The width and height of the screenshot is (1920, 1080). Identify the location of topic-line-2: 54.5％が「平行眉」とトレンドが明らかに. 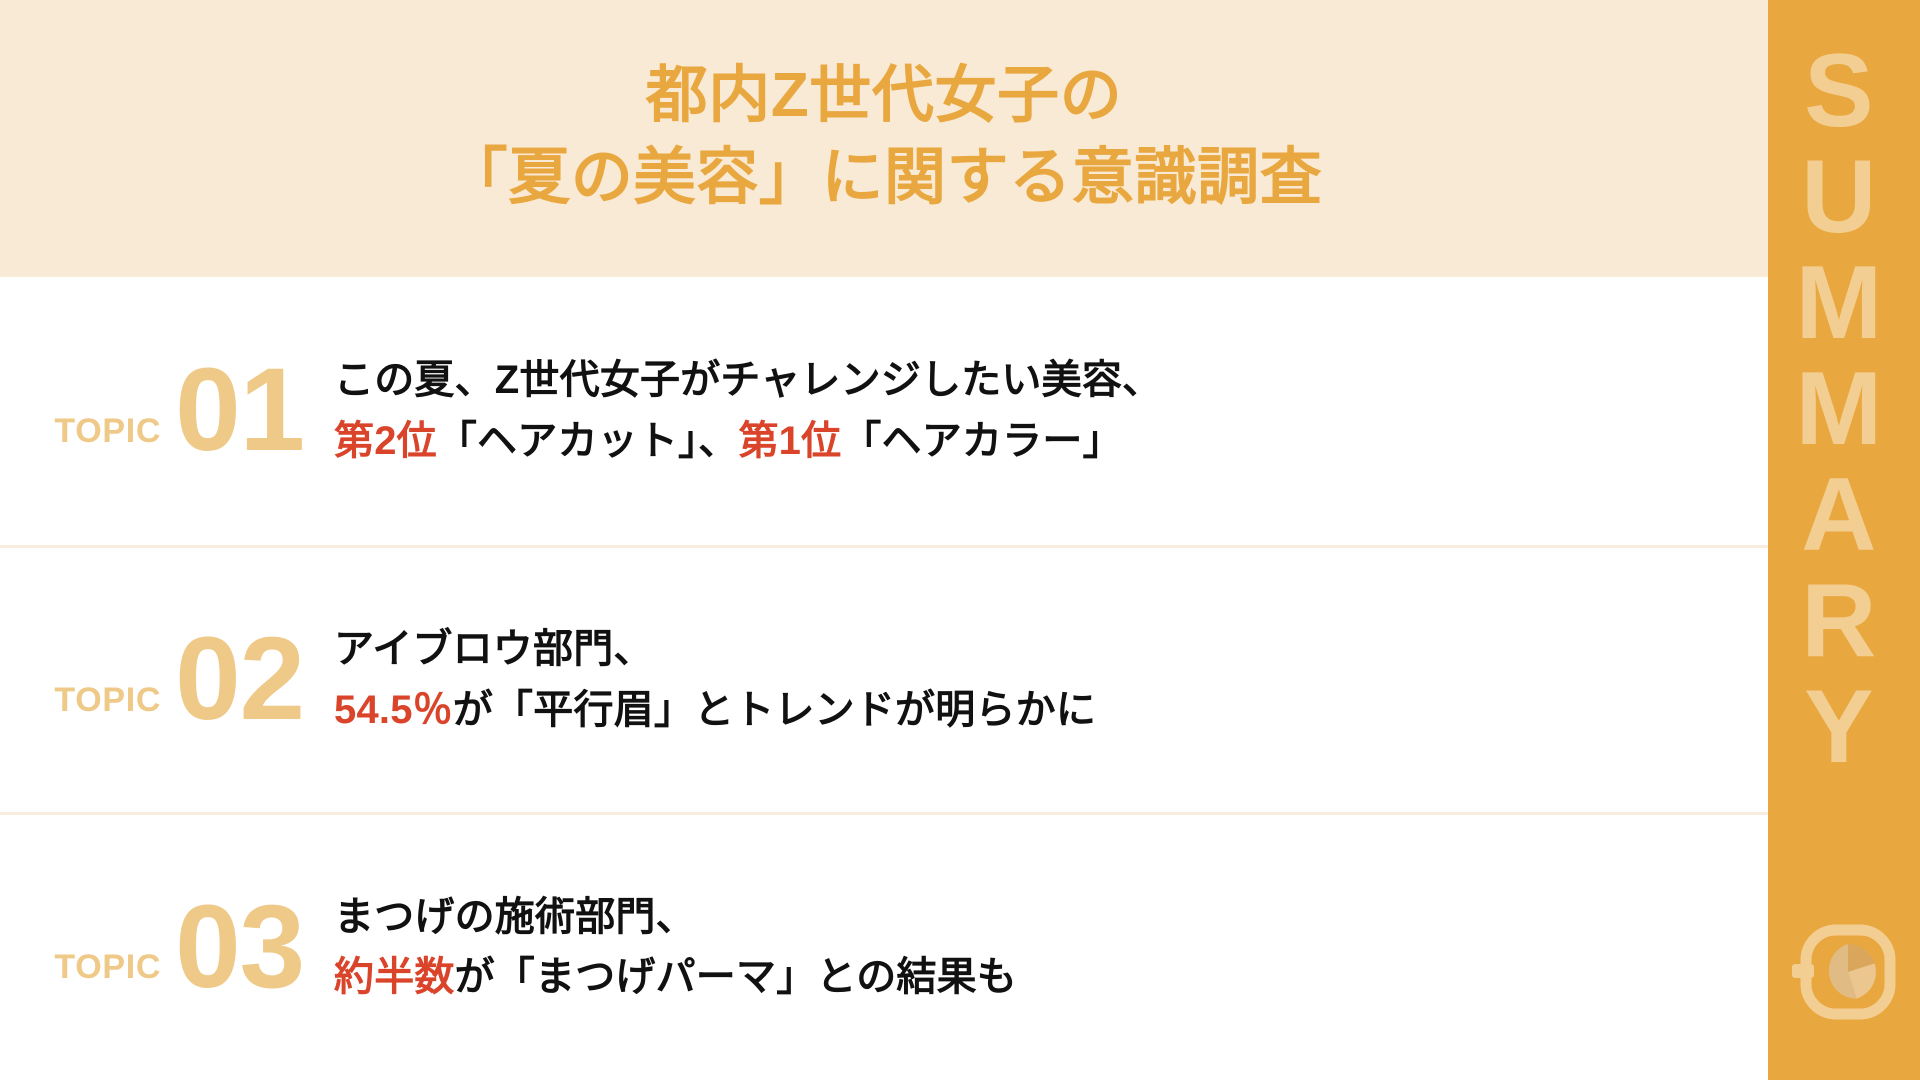
(1051, 710).